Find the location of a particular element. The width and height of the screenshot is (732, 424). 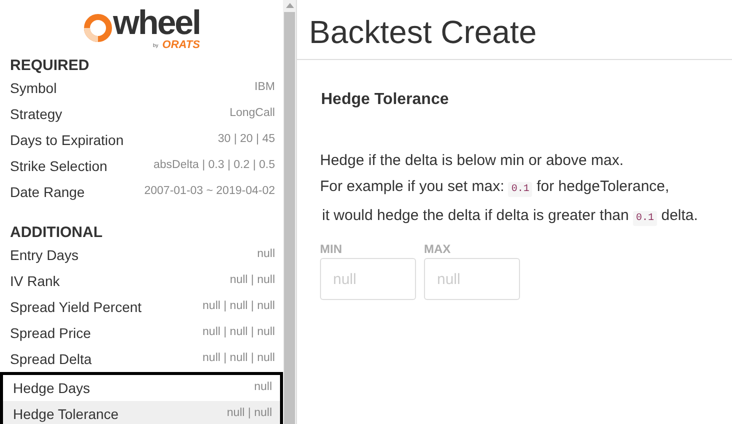

item-label: Hedge Tolerance is located at coordinates (66, 414).